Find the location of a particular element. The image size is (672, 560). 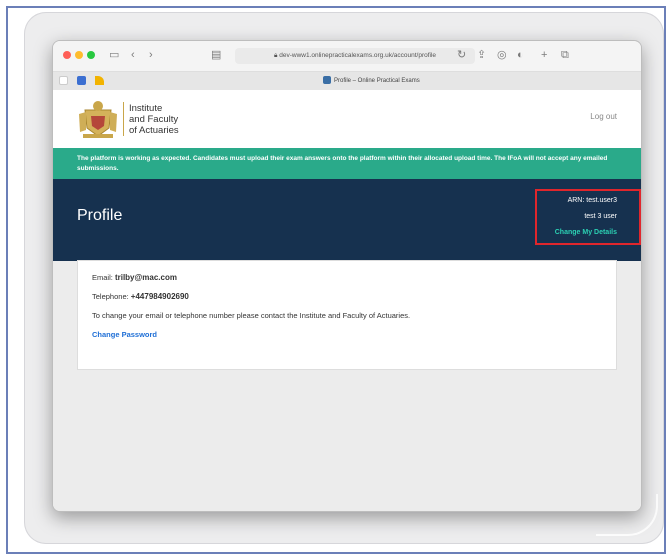

email-value: trilby@mac.com is located at coordinates (145, 277).